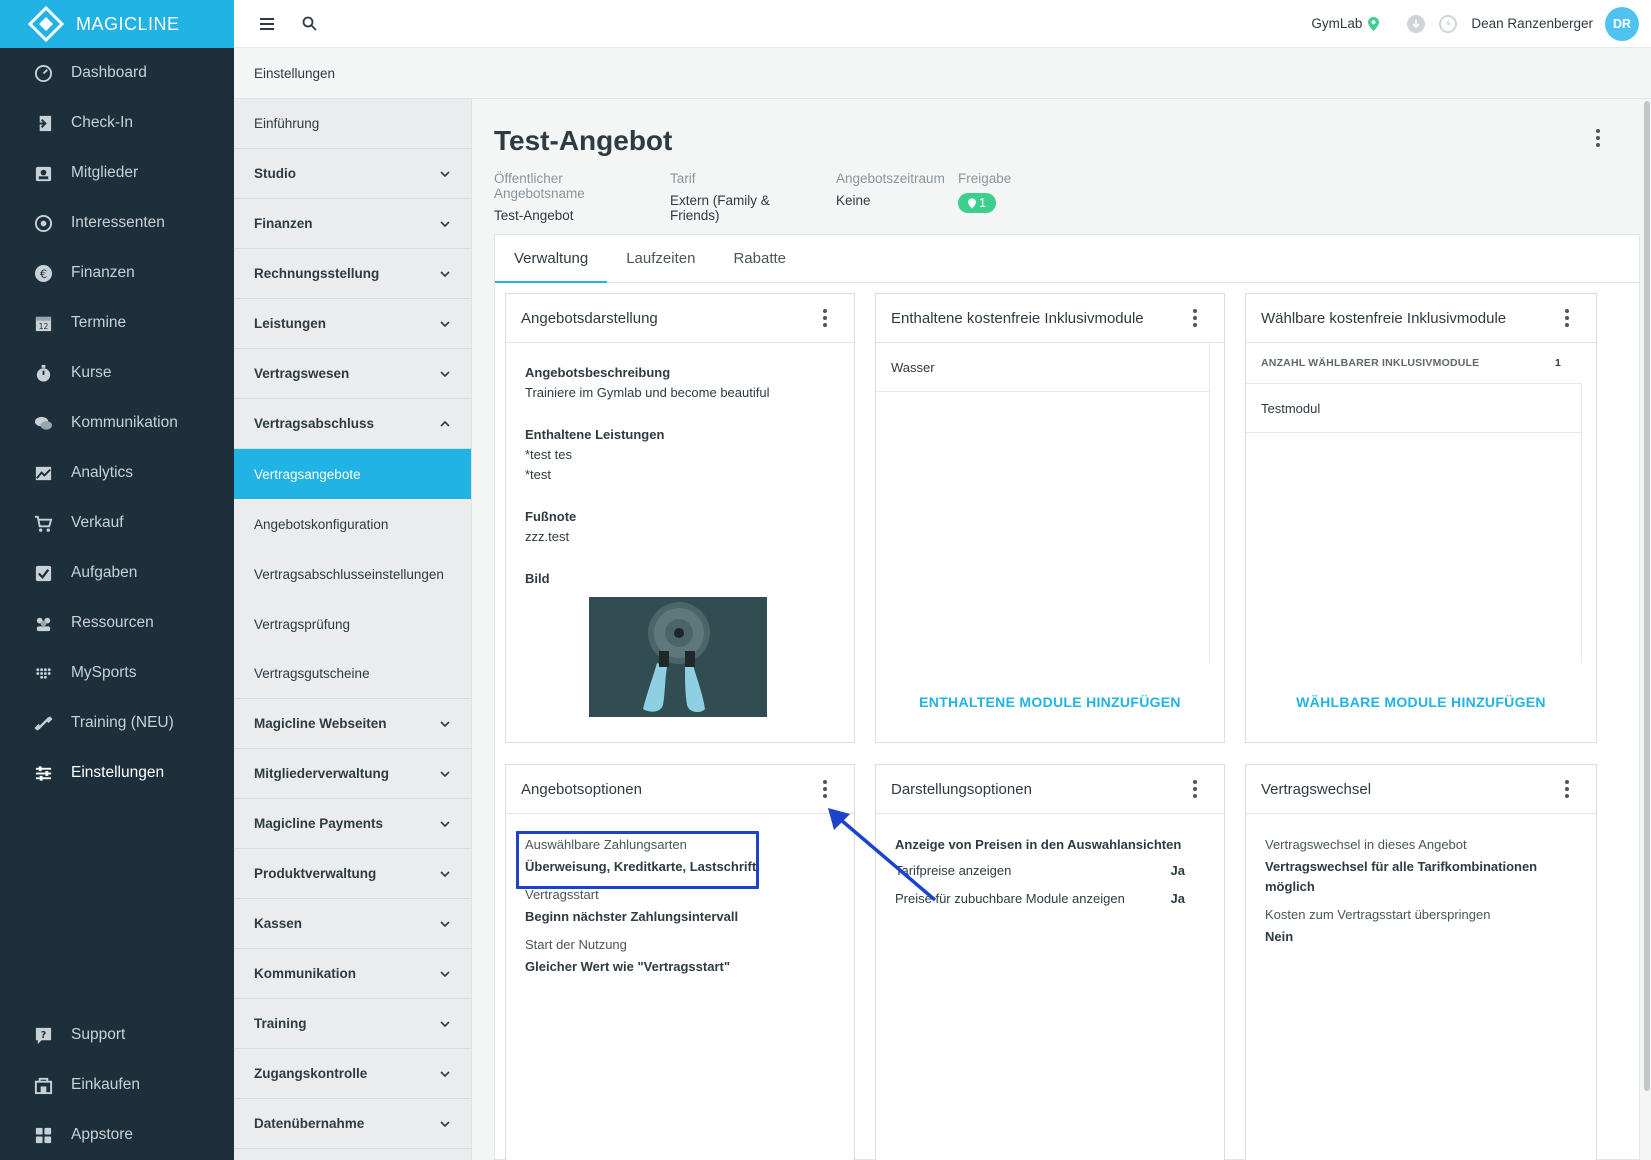 This screenshot has width=1651, height=1160. I want to click on description-label: Angebotsbeschreibung, so click(598, 372).